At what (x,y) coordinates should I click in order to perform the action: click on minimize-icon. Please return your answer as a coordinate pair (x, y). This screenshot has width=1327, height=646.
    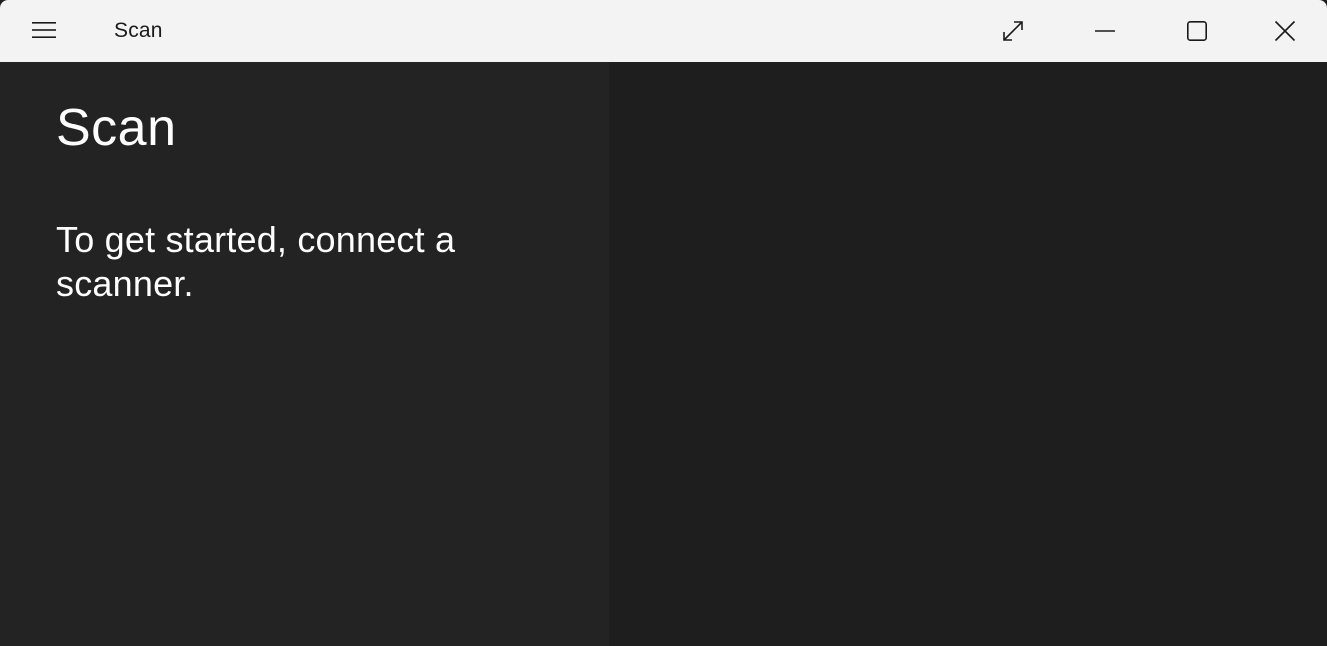
    Looking at the image, I should click on (1105, 31).